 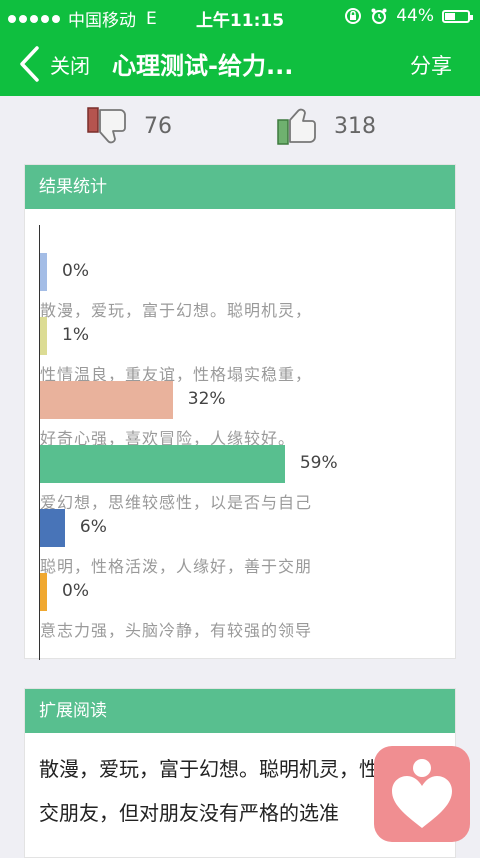 What do you see at coordinates (355, 126) in the screenshot?
I see `like-count: 318` at bounding box center [355, 126].